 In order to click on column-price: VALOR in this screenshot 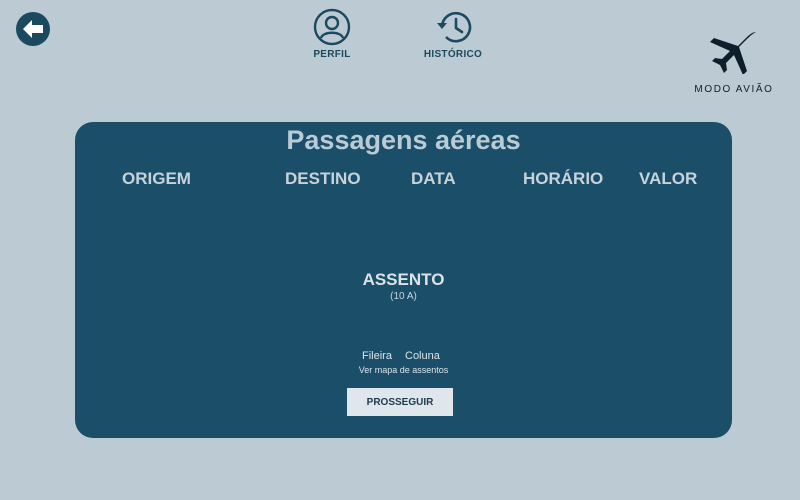, I will do `click(668, 178)`.